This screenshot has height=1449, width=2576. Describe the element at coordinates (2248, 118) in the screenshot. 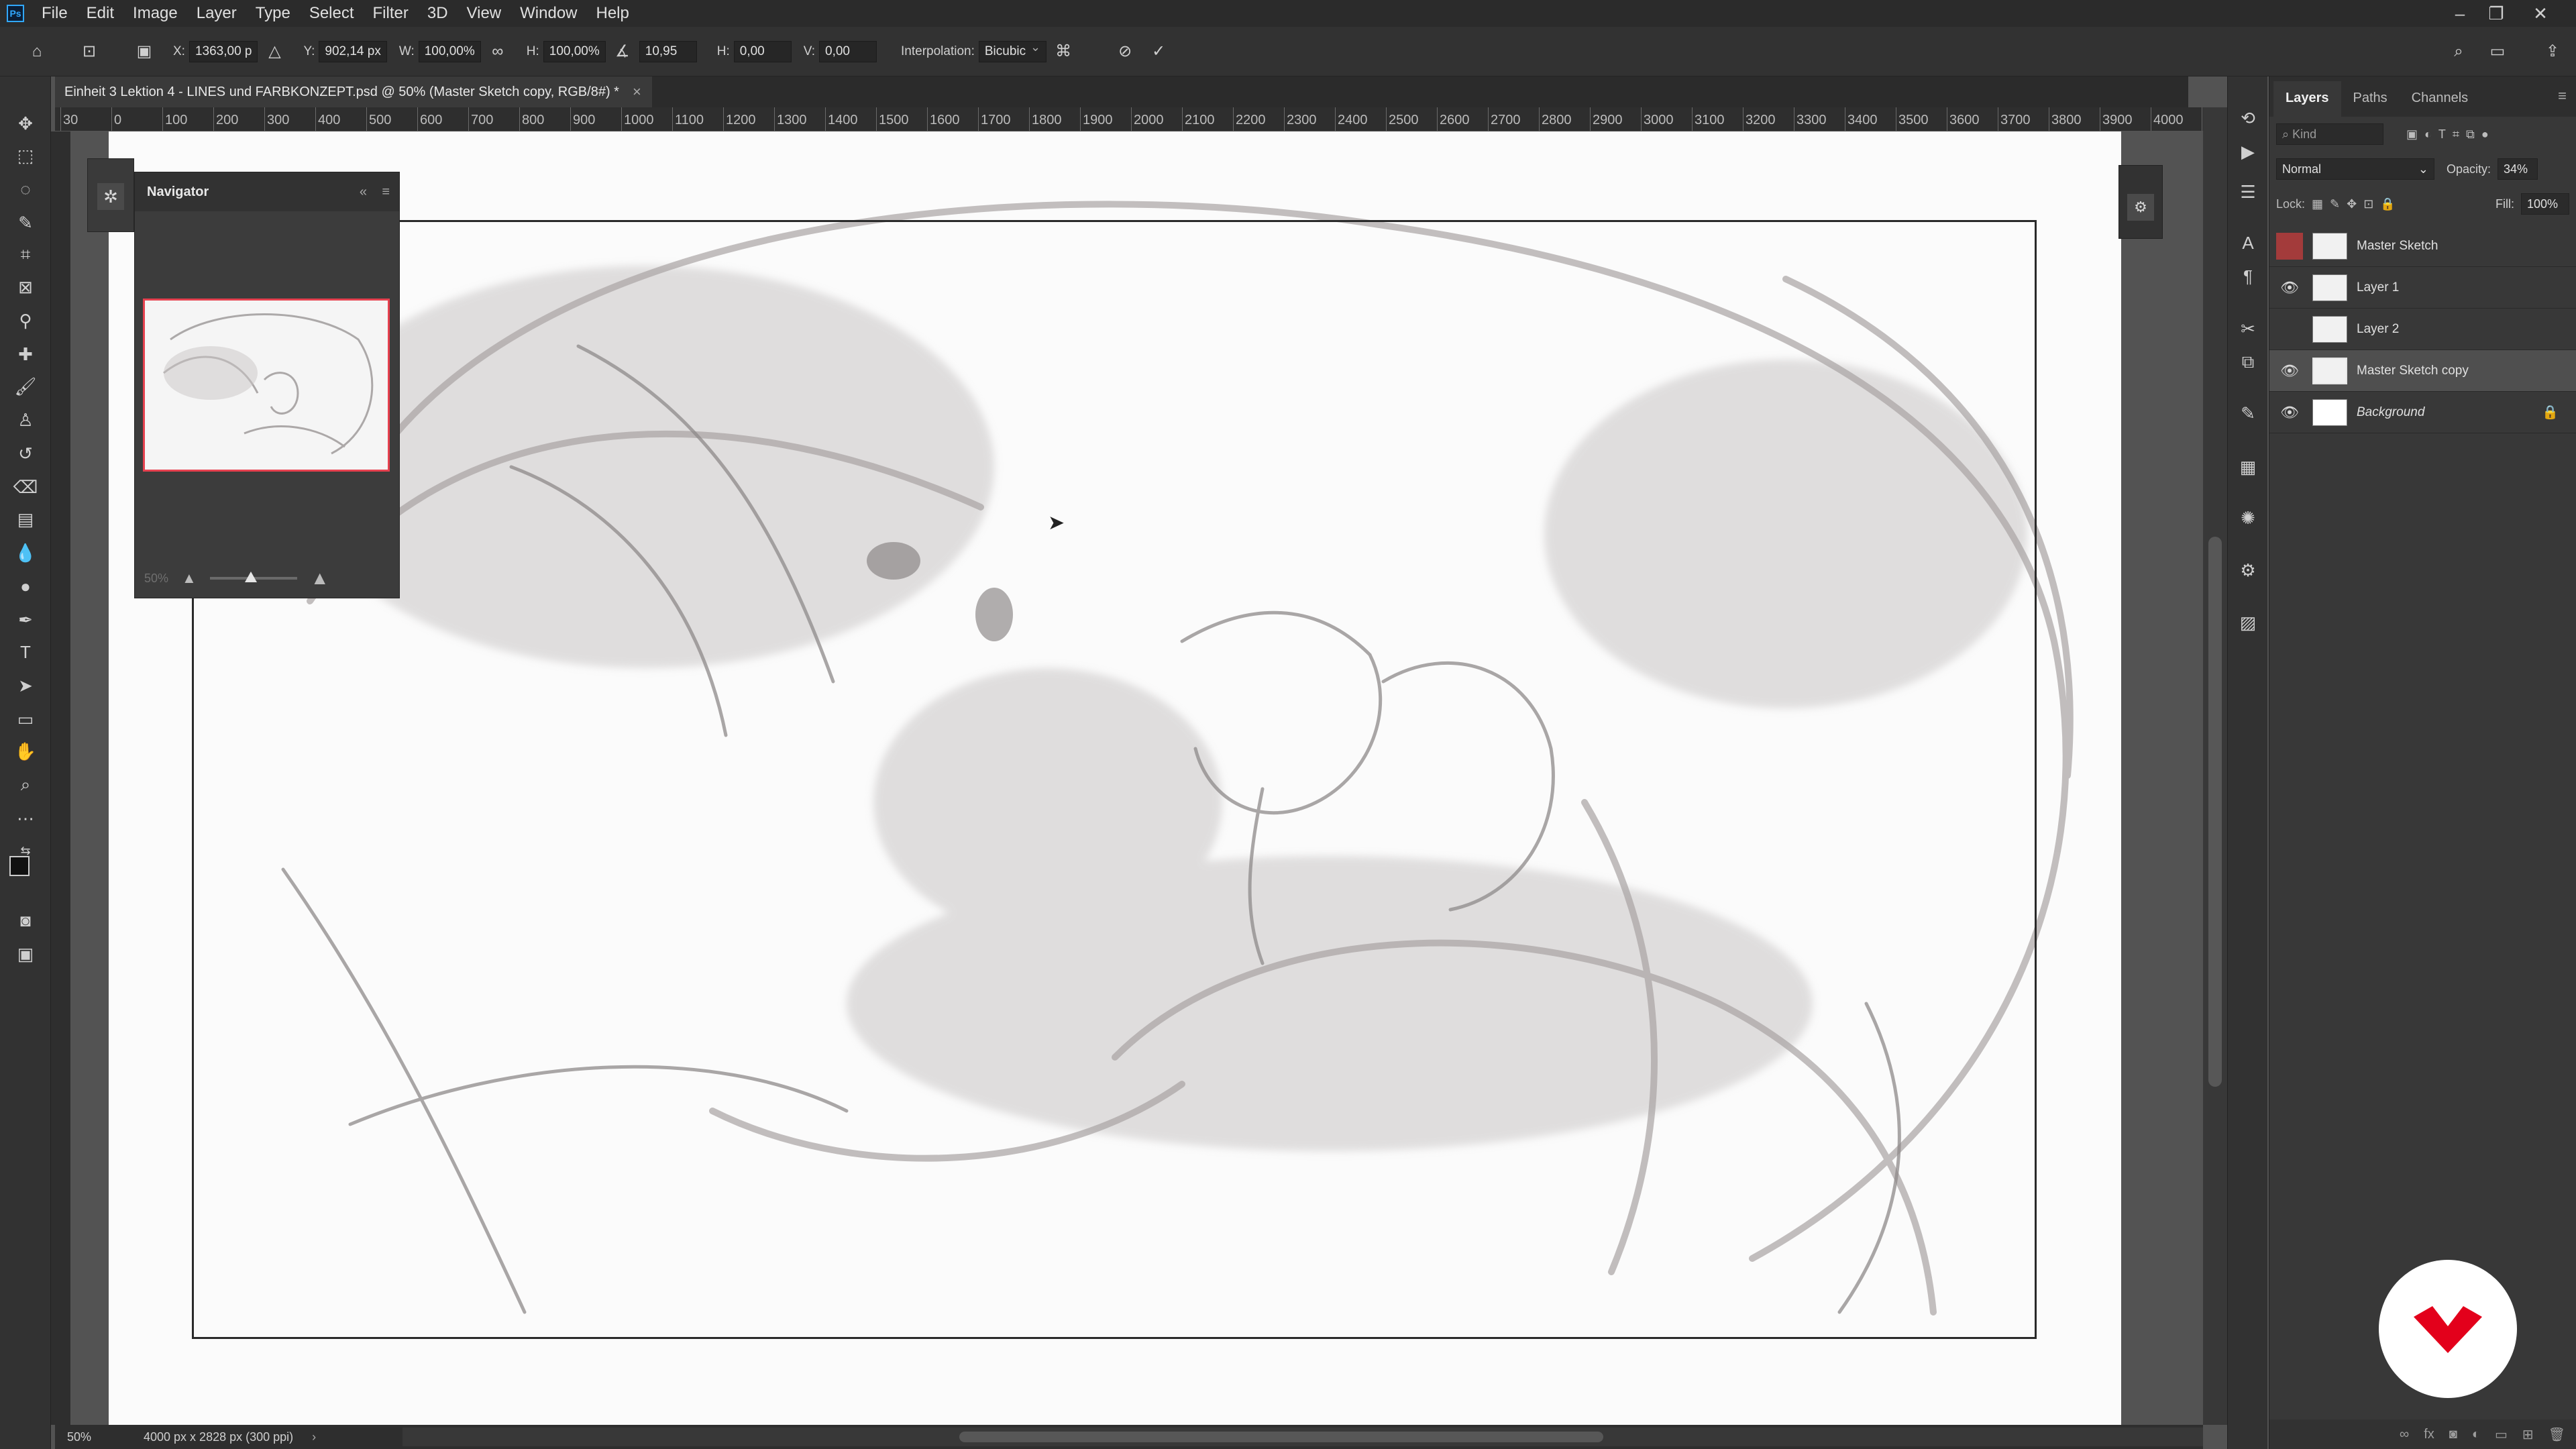

I see `history-panel-icon: ⟲` at that location.